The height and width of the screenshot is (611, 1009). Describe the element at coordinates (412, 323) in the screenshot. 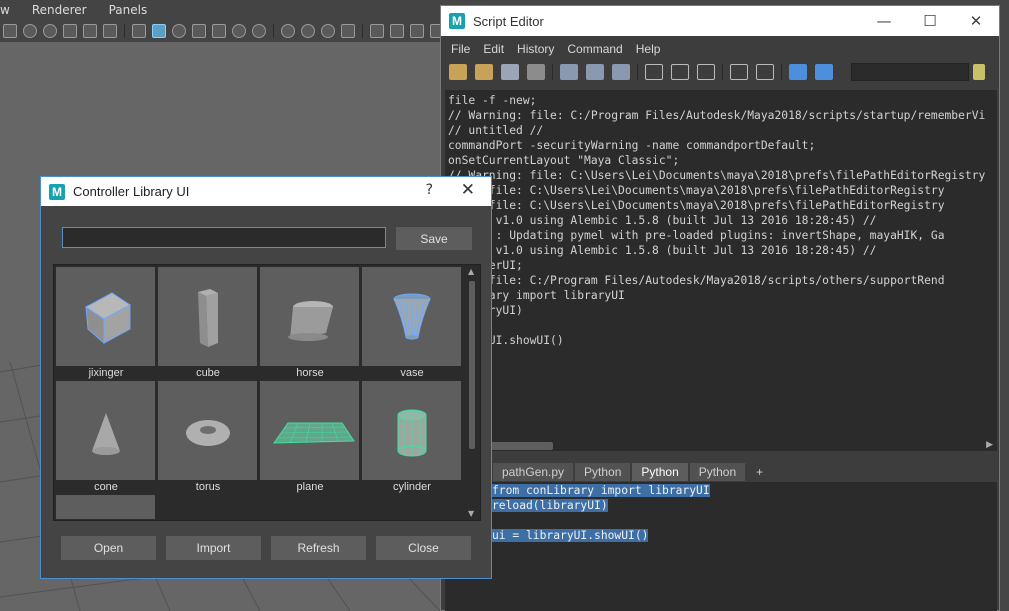

I see `controller-item-vase: vase` at that location.